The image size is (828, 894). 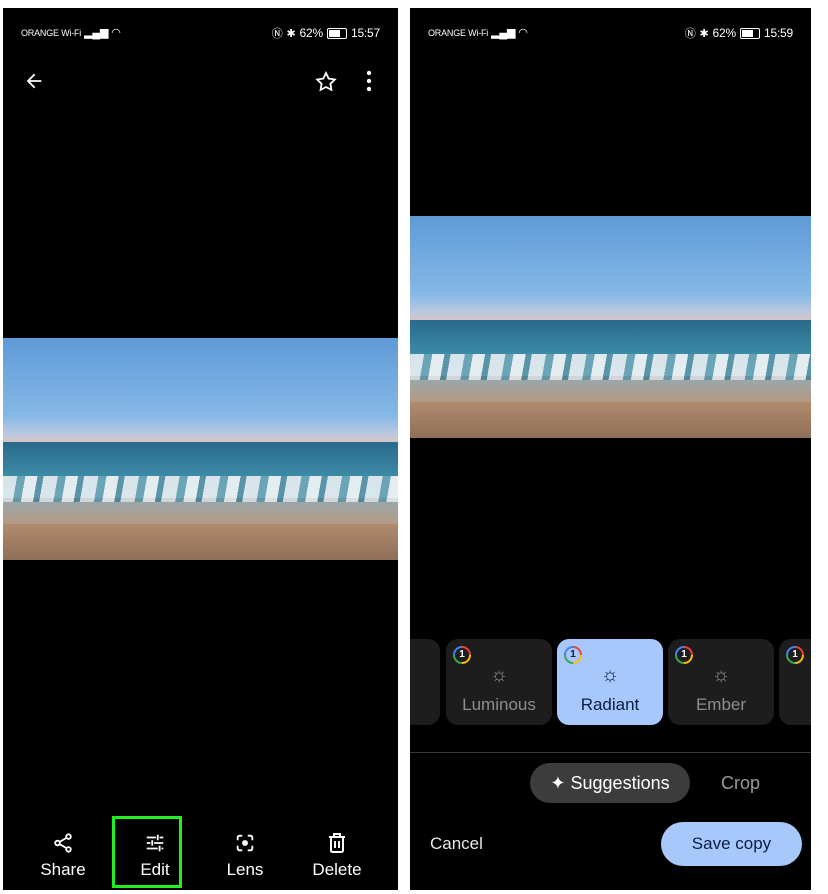 I want to click on beach-photo-preview, so click(x=610, y=327).